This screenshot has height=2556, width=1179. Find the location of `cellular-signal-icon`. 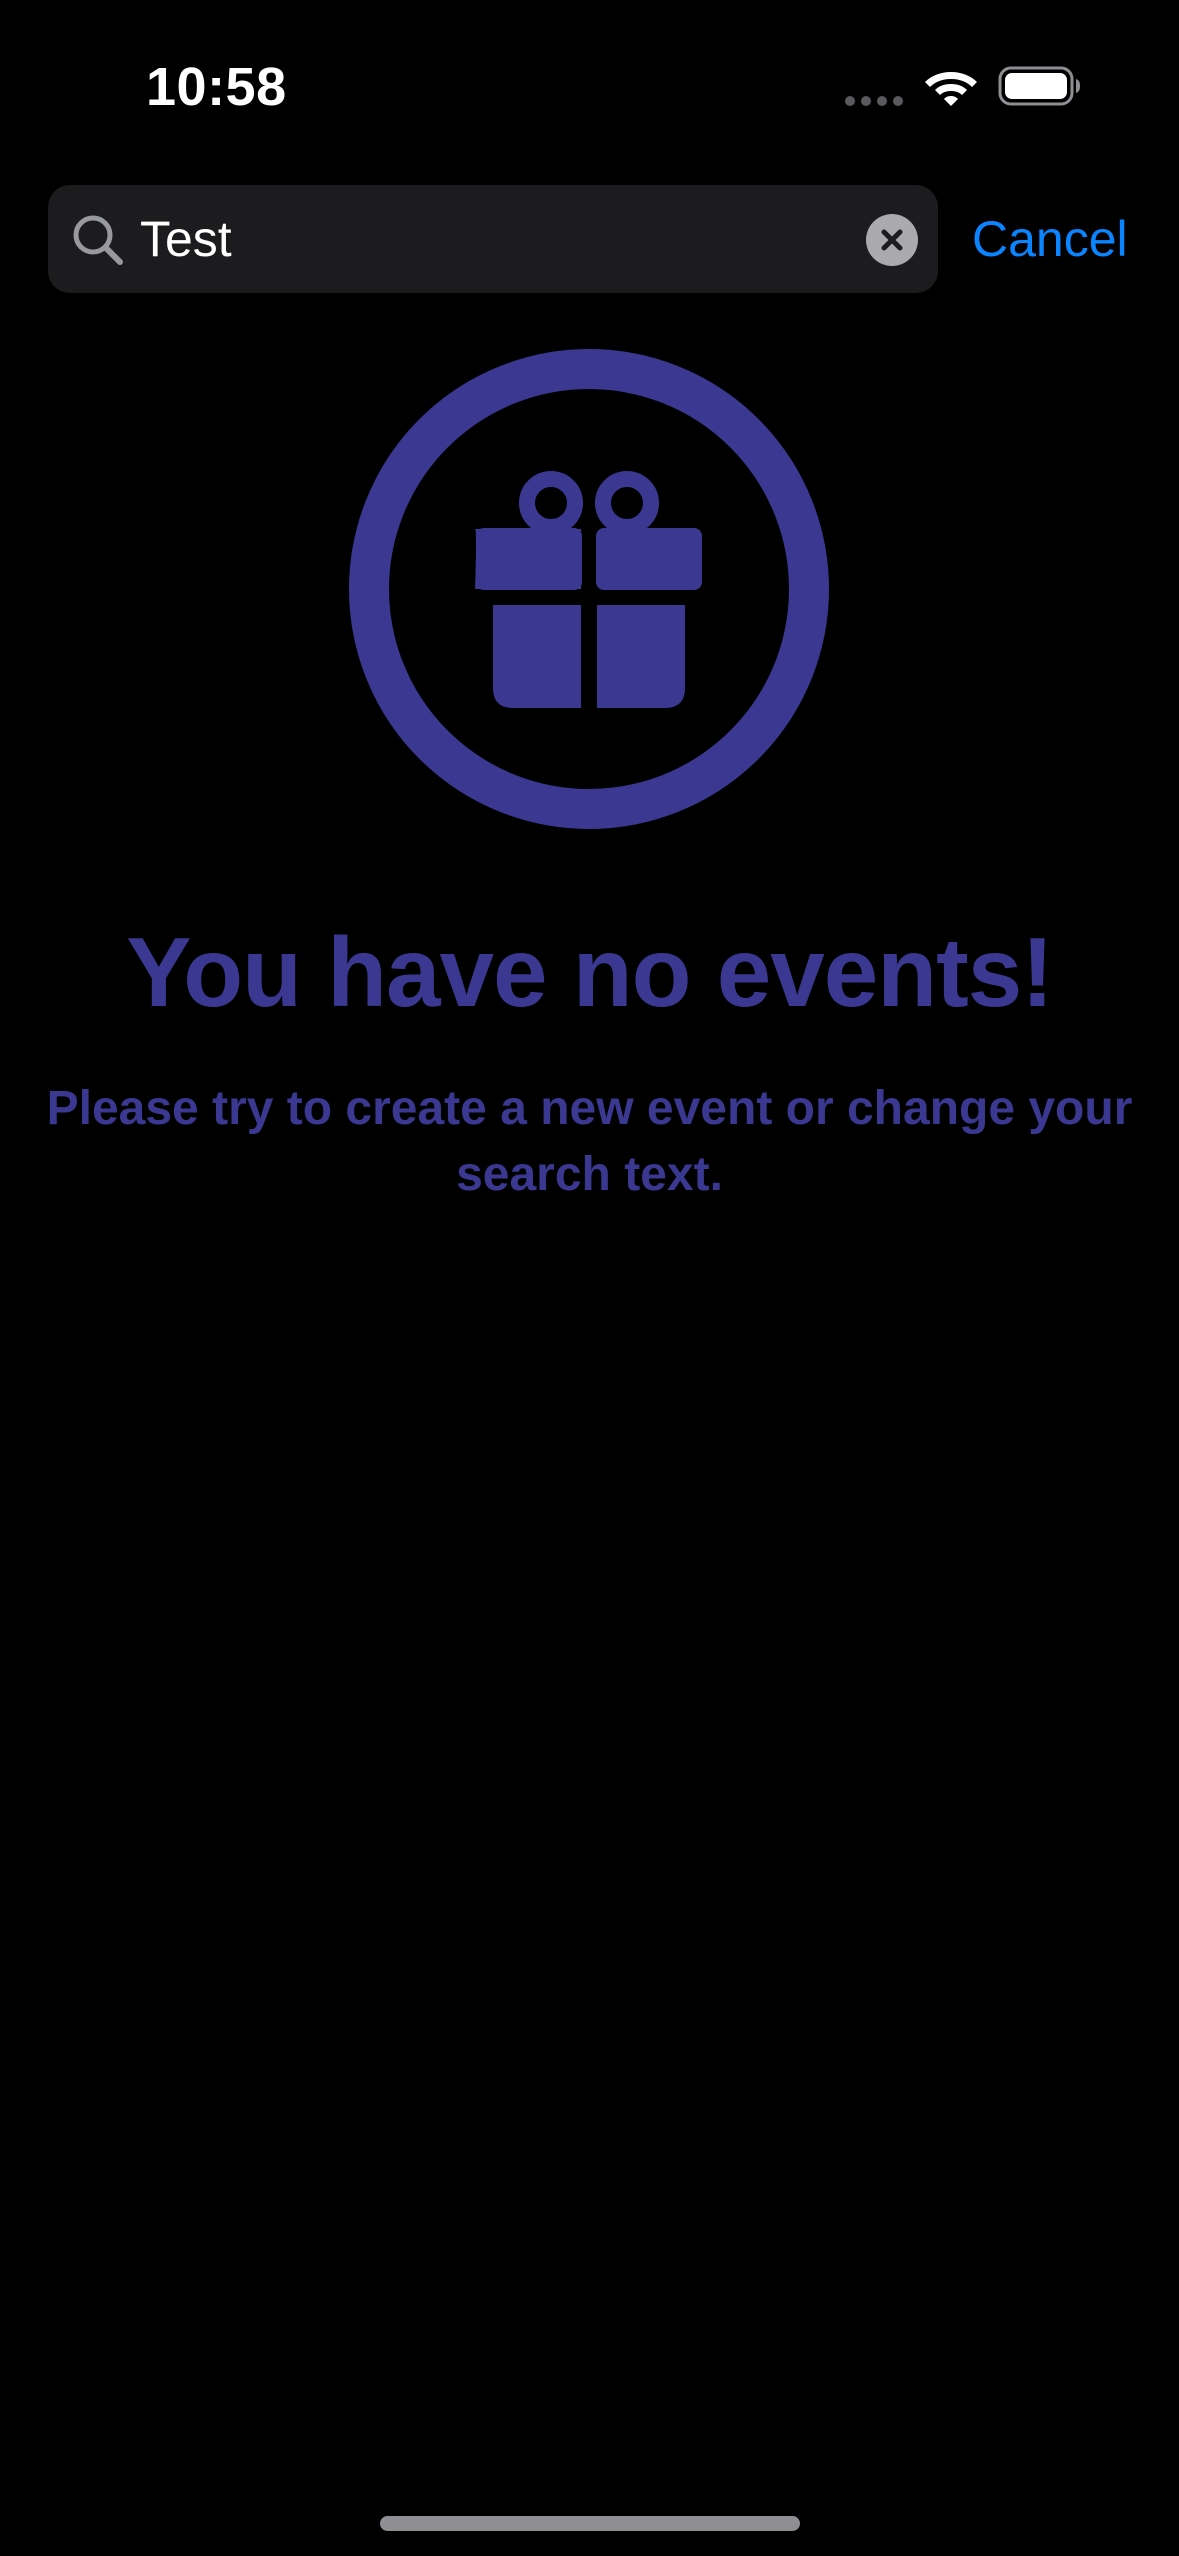

cellular-signal-icon is located at coordinates (875, 101).